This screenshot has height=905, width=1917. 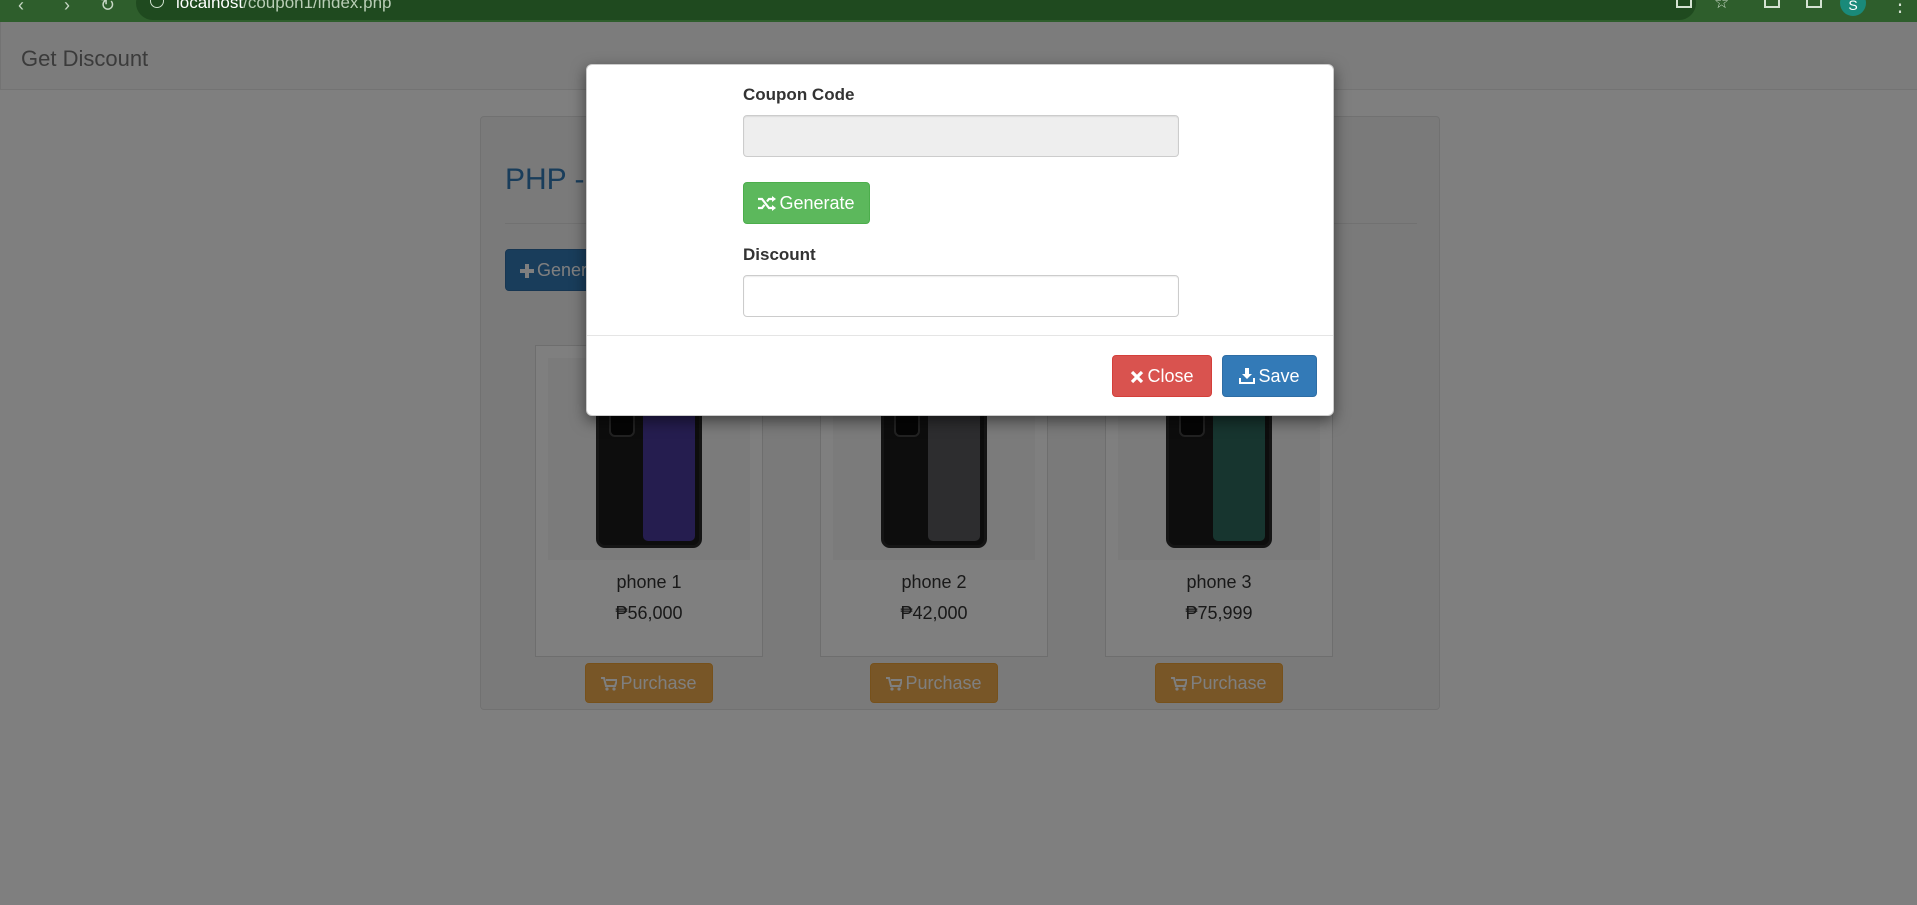 What do you see at coordinates (961, 136) in the screenshot?
I see `coupon-code-input` at bounding box center [961, 136].